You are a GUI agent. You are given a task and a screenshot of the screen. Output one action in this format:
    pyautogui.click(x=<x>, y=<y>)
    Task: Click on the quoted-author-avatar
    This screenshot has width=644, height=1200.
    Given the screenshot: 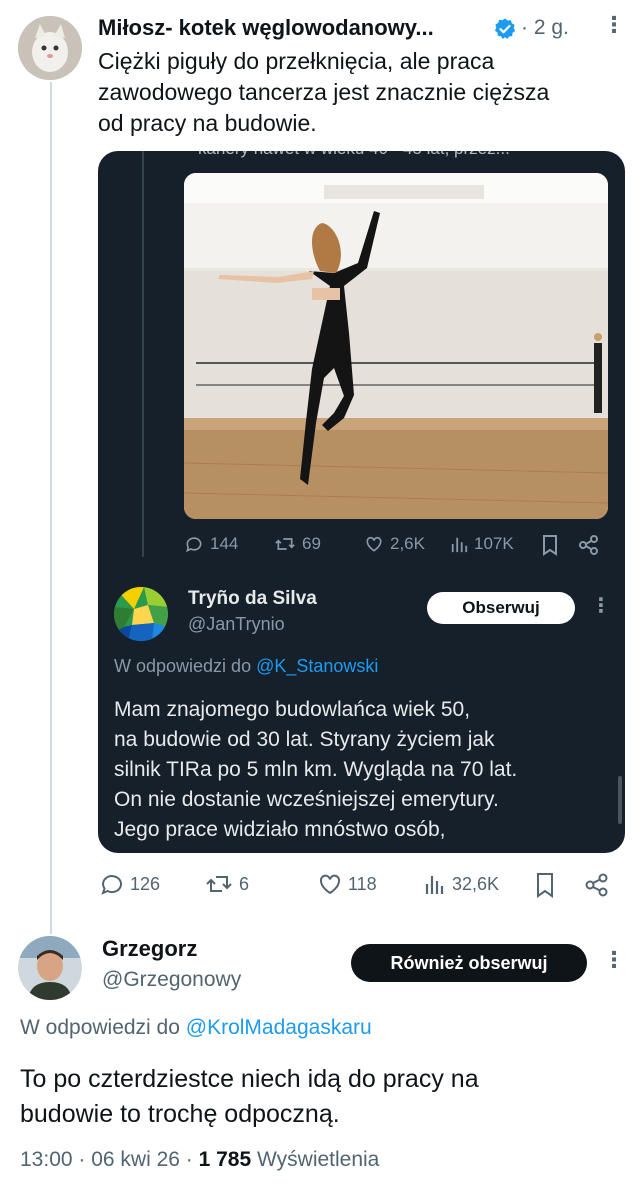 What is the action you would take?
    pyautogui.click(x=141, y=614)
    